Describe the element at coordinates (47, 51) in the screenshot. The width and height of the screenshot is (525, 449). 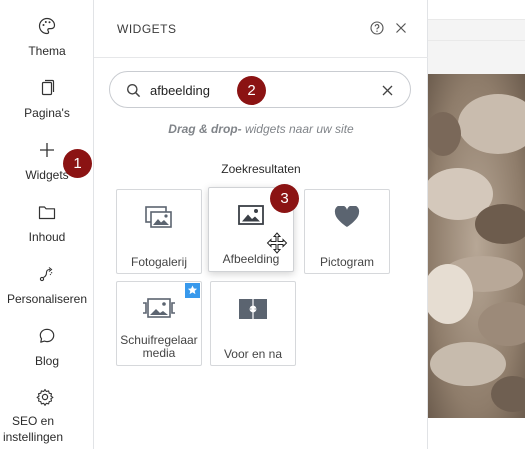
I see `sidebar-item-label: Thema` at that location.